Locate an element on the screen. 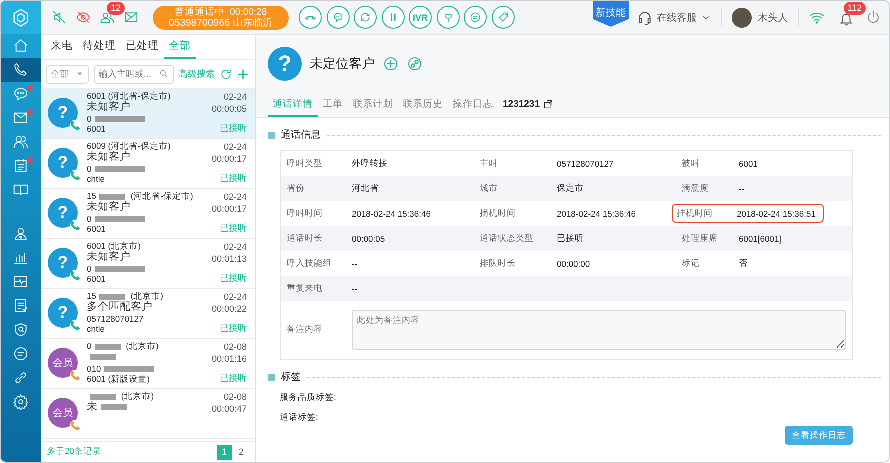 Image resolution: width=890 pixels, height=463 pixels. call-record: ? 15 (北京市) 多个匹配客户 057128070127 chtle 02-24 00:00:22 已接听 is located at coordinates (148, 314).